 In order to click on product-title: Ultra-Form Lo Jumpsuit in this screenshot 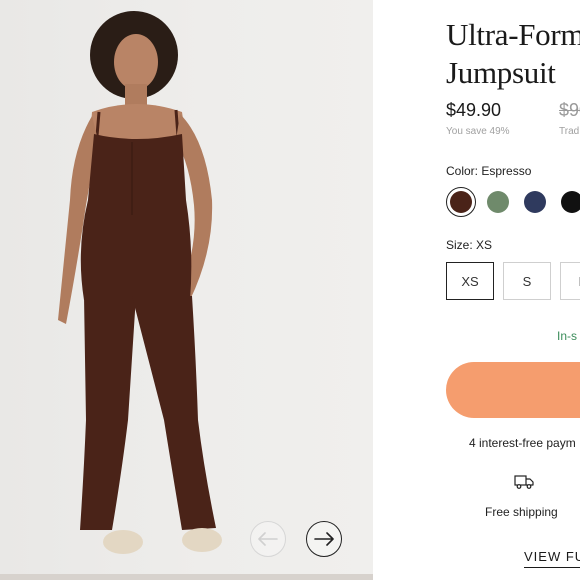, I will do `click(513, 54)`.